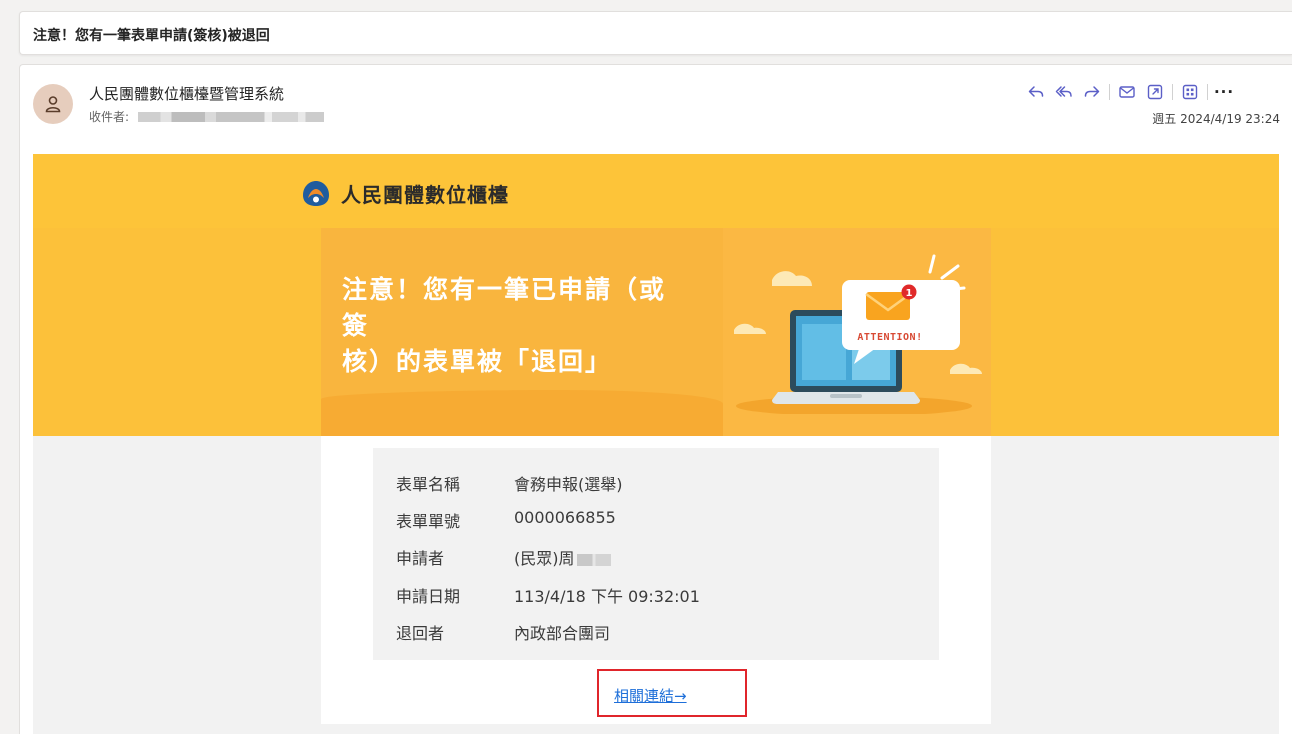  What do you see at coordinates (151, 36) in the screenshot?
I see `email-subject: 注意！您有一筆表單申請(簽核)被退回` at bounding box center [151, 36].